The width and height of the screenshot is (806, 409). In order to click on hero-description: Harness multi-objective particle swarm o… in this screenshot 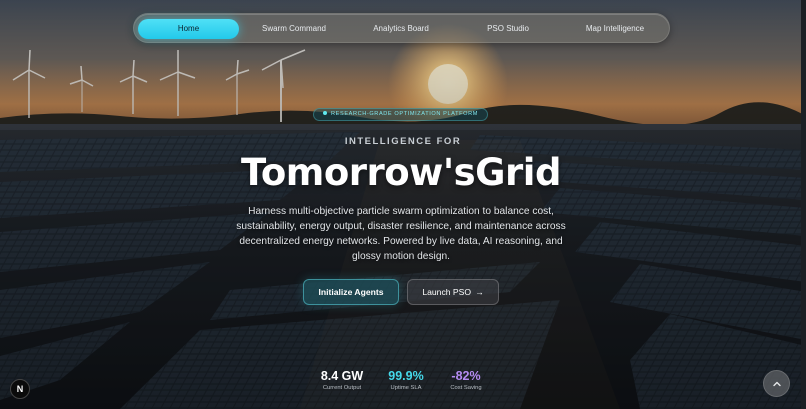, I will do `click(401, 234)`.